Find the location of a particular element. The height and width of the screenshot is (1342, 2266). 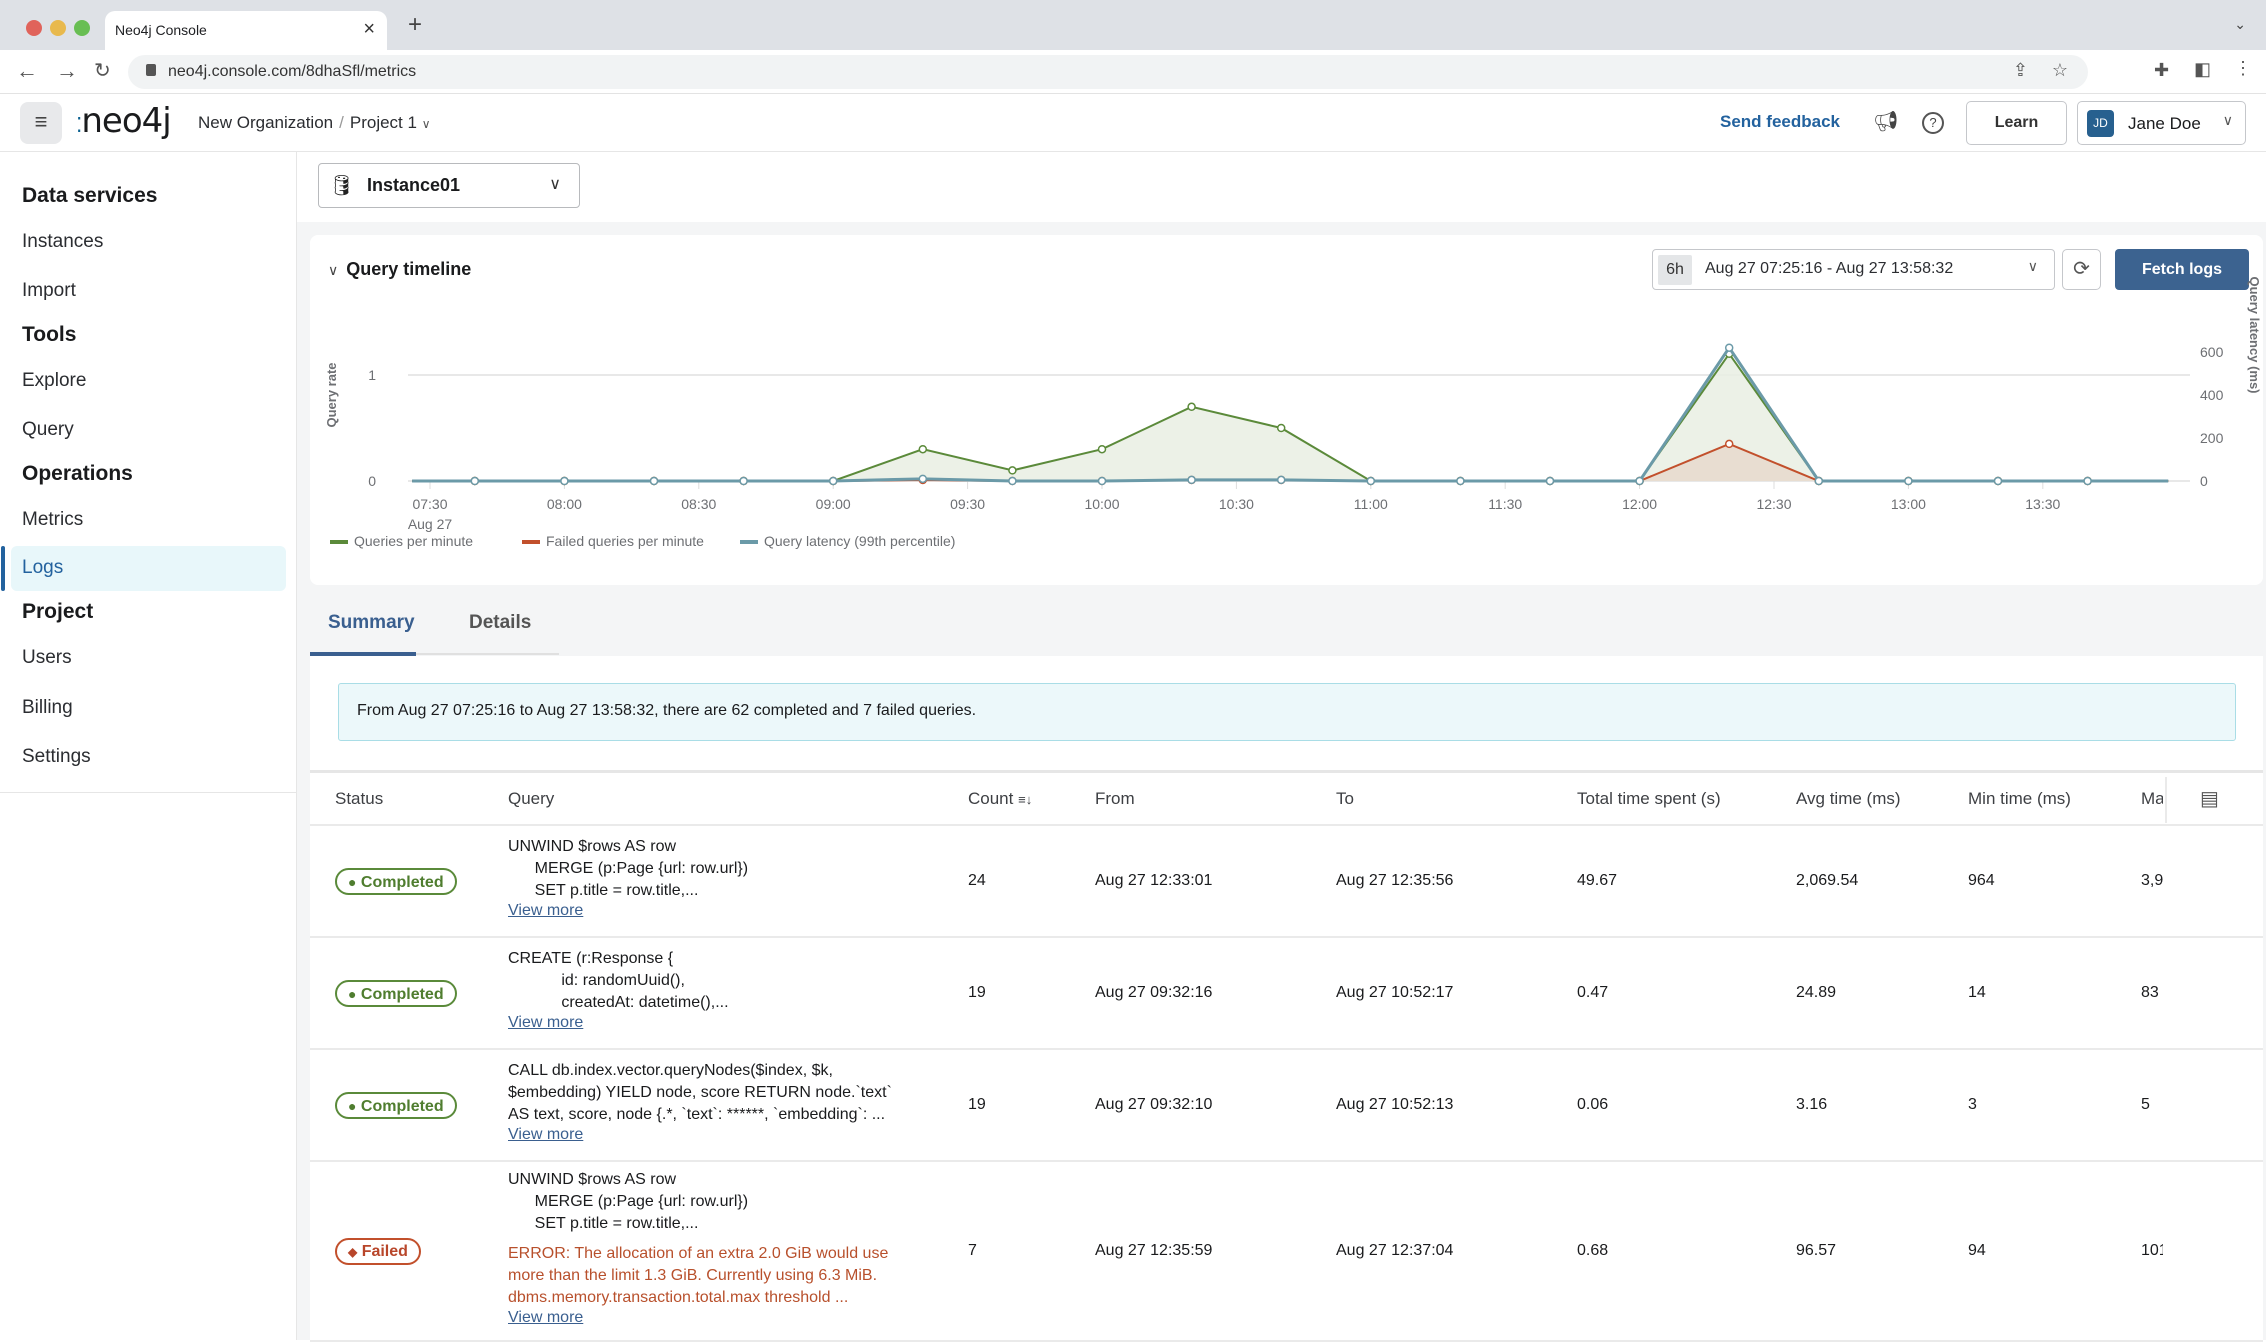

col-avg-time: Avg time (ms) is located at coordinates (1848, 799).